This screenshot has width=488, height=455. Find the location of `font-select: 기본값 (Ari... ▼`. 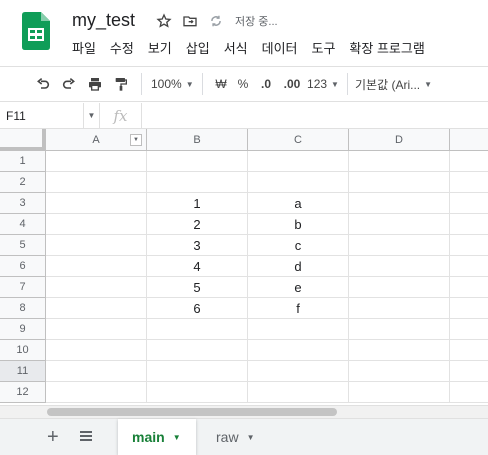

font-select: 기본값 (Ari... ▼ is located at coordinates (397, 84).